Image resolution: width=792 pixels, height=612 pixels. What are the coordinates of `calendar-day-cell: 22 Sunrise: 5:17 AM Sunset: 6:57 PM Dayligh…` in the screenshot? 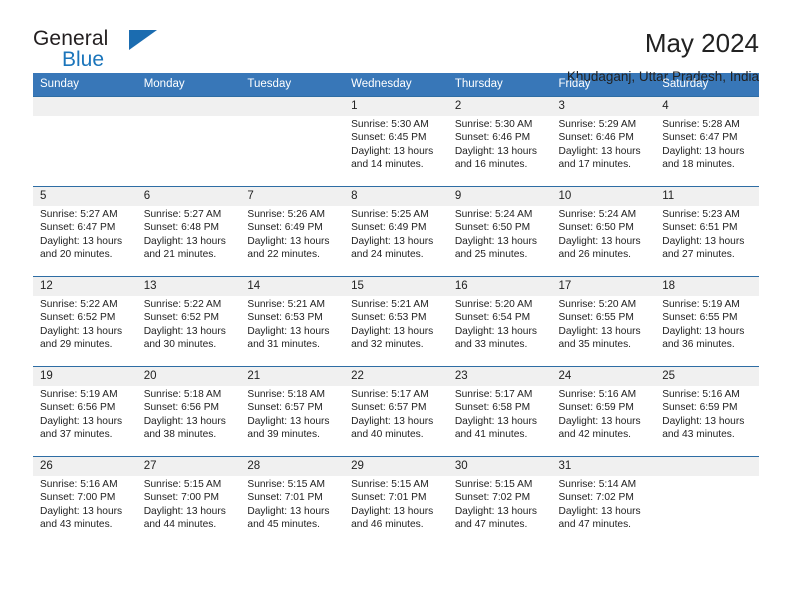 It's located at (396, 411).